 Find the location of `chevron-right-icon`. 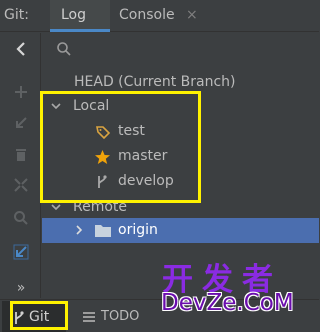

chevron-right-icon is located at coordinates (79, 230).